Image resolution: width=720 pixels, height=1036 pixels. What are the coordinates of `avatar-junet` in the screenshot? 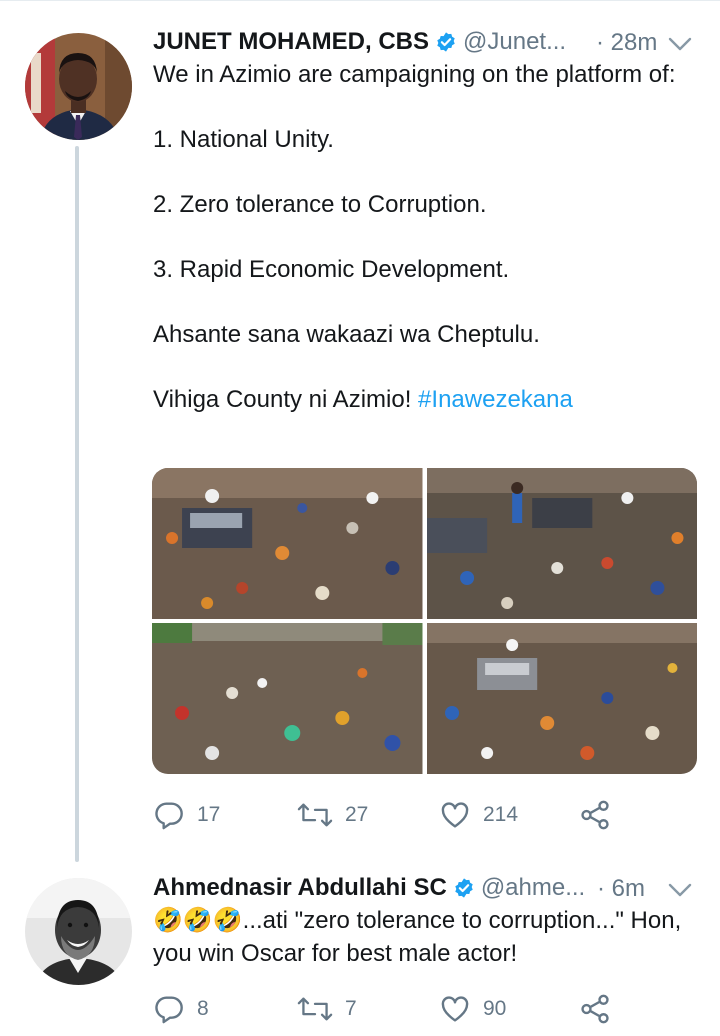 It's located at (78, 86).